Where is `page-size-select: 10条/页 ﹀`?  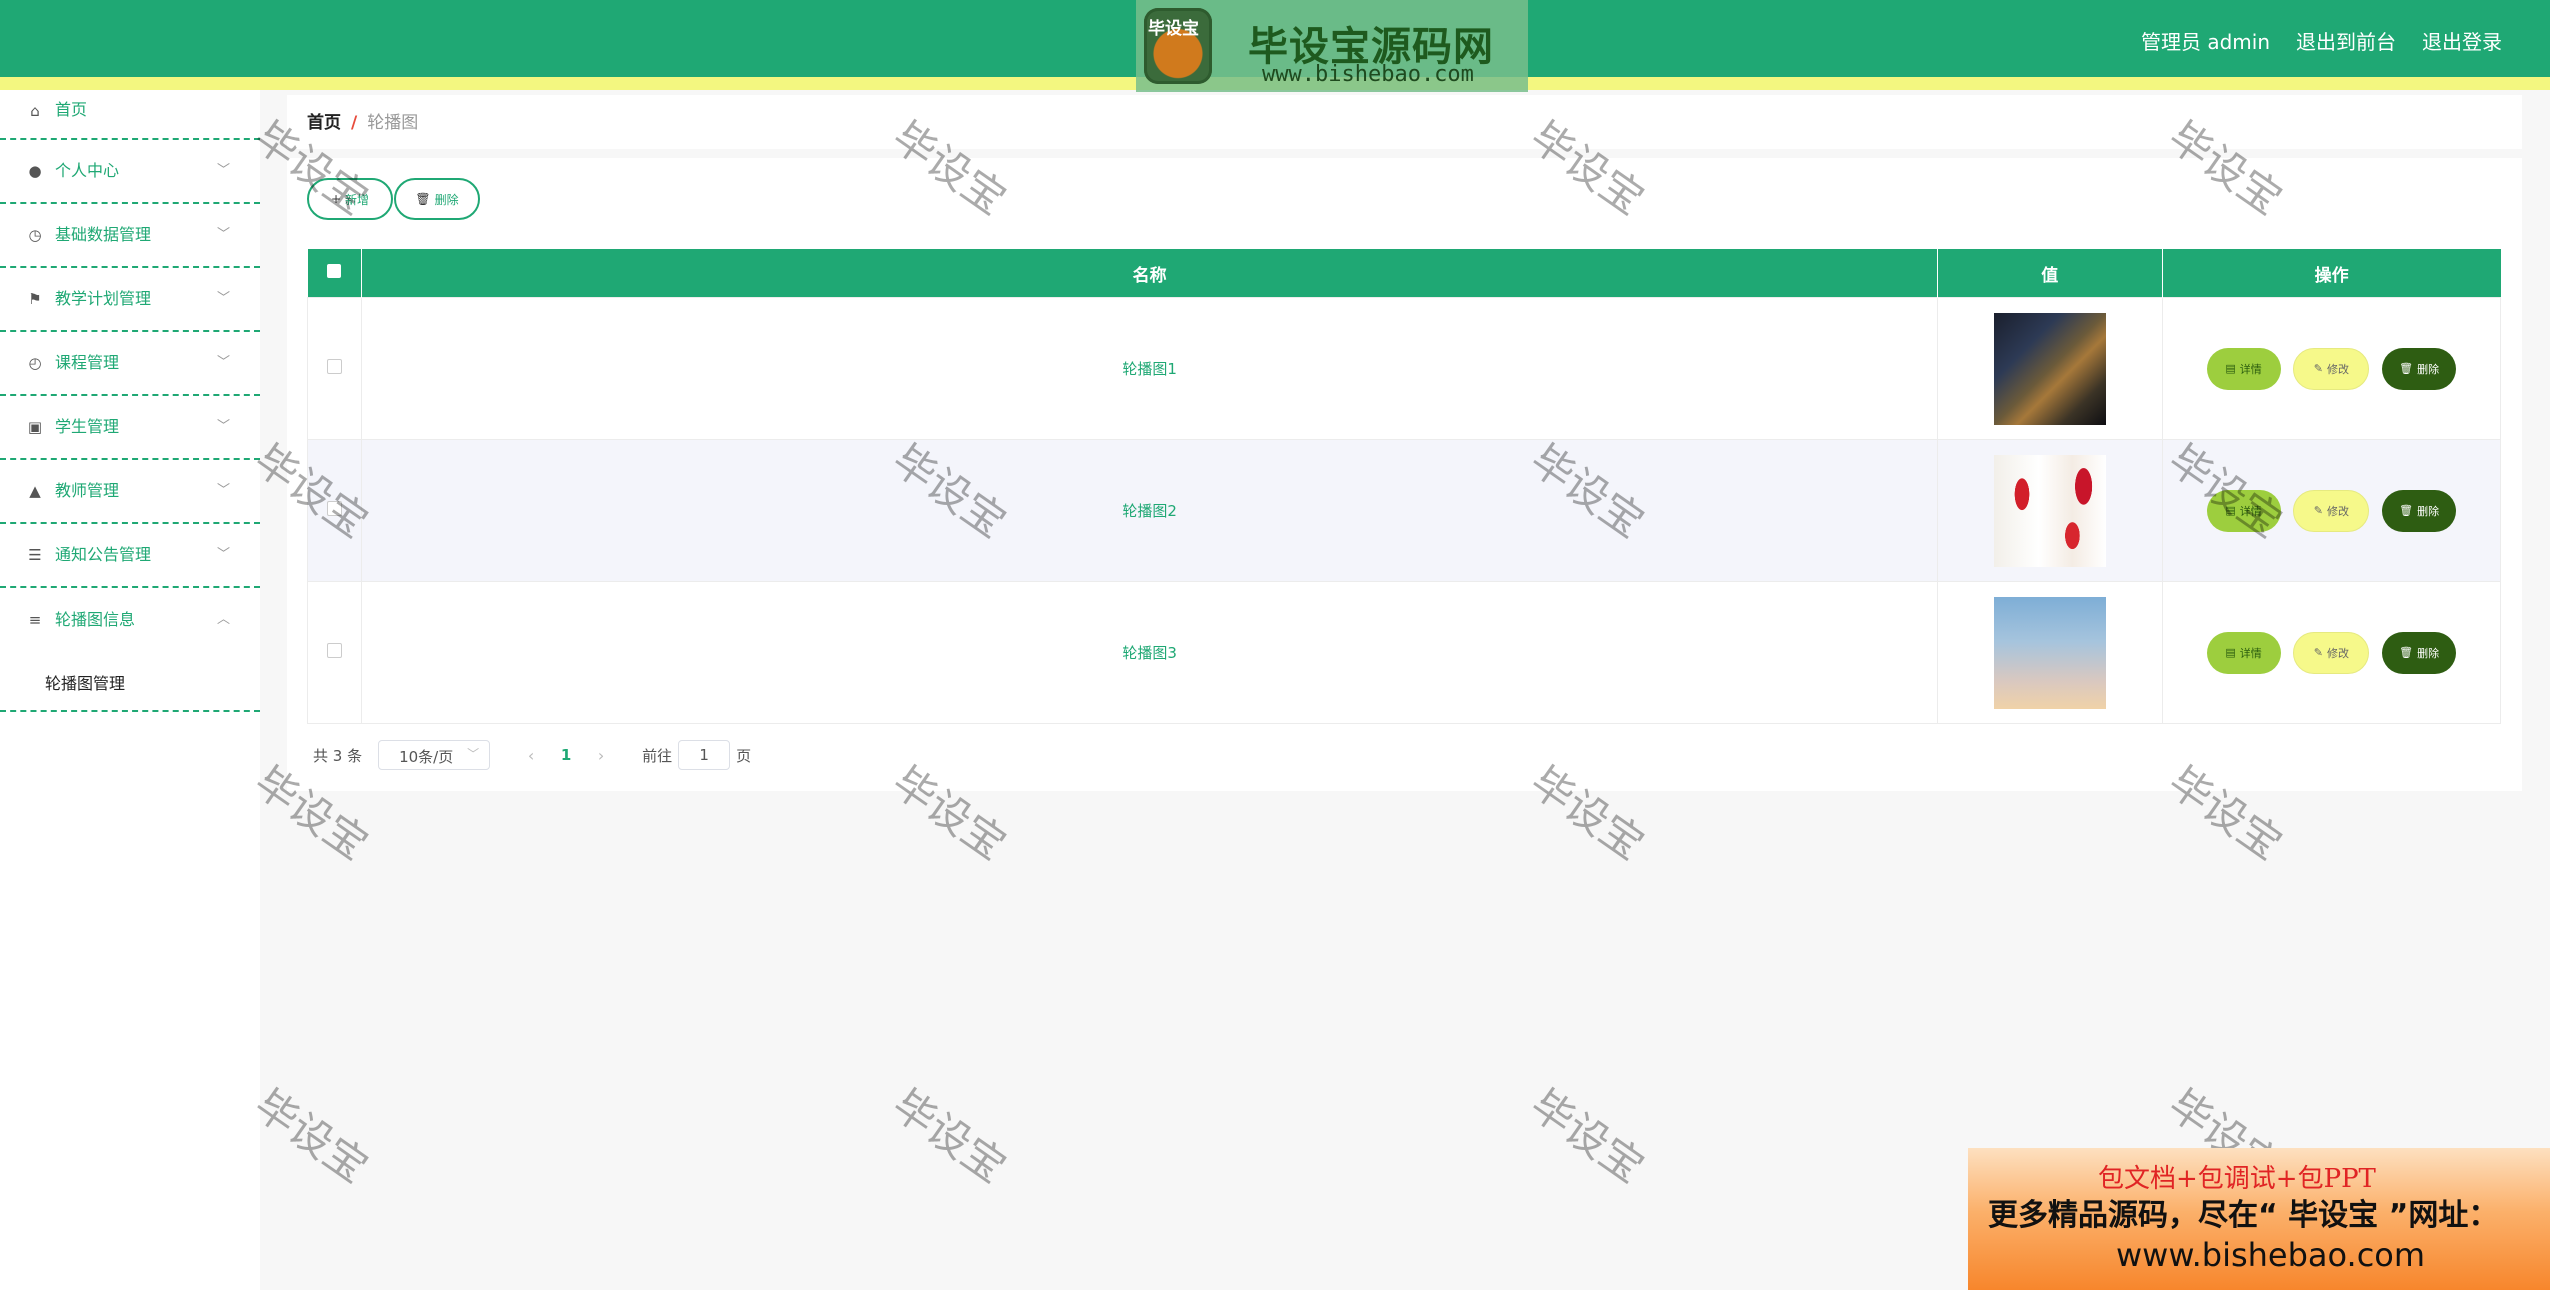 page-size-select: 10条/页 ﹀ is located at coordinates (434, 755).